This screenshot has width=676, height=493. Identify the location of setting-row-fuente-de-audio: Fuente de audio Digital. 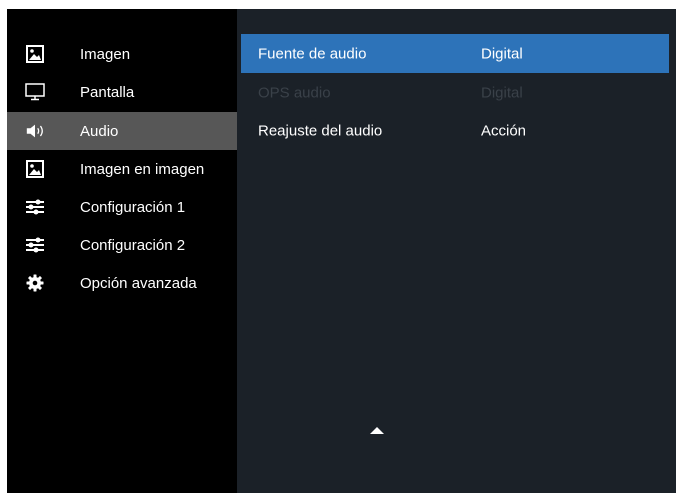
(455, 53).